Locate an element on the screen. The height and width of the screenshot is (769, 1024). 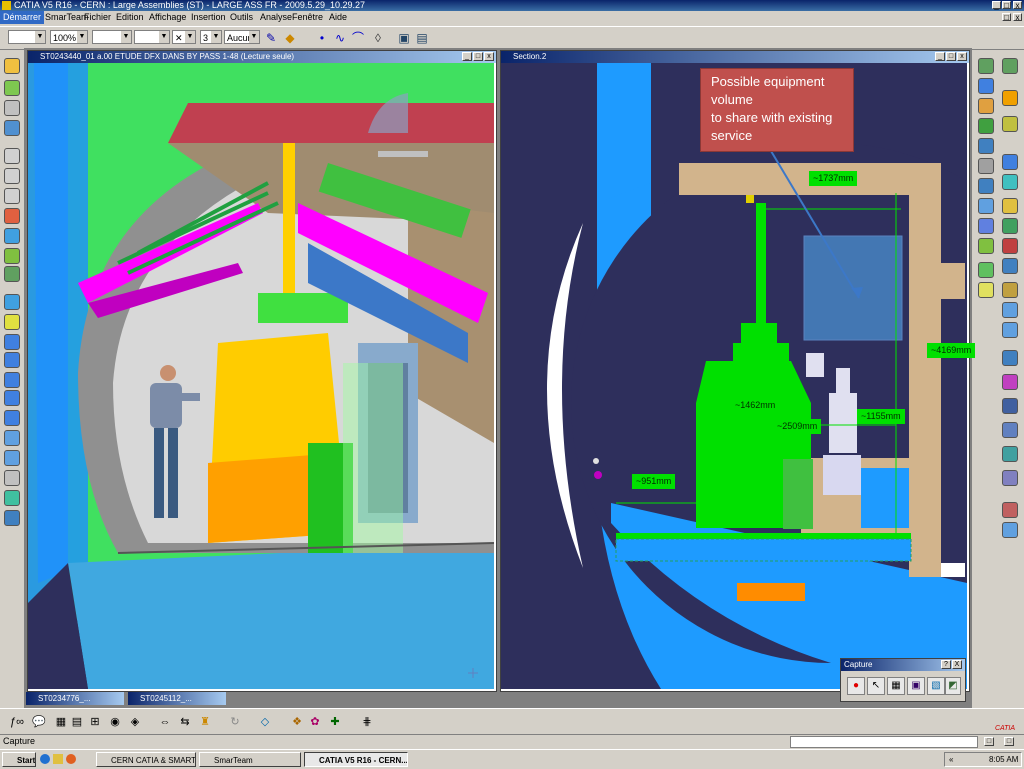
product-icon is located at coordinates (1010, 66).